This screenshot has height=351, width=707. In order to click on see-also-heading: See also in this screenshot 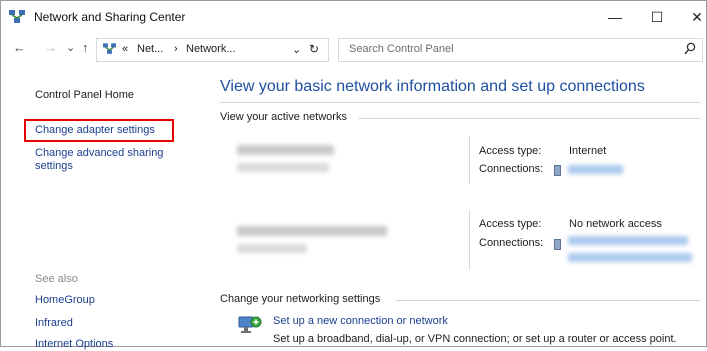, I will do `click(56, 279)`.